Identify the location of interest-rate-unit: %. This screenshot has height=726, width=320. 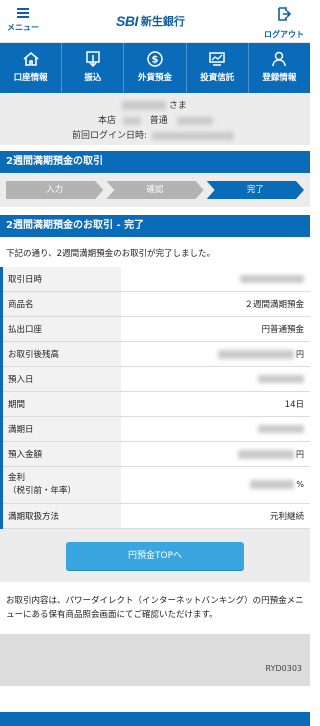
(300, 484).